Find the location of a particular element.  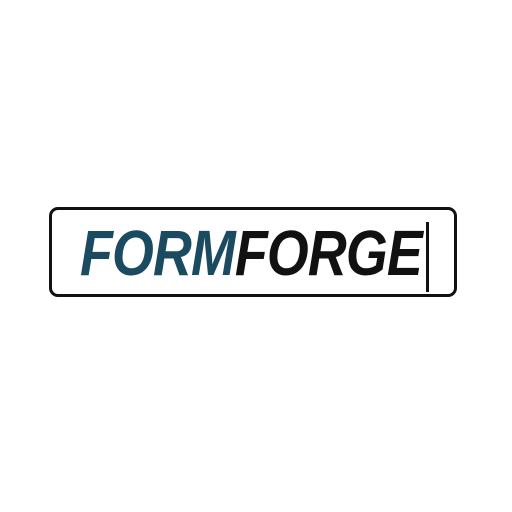

logo-word-forge: FORGE is located at coordinates (328, 253).